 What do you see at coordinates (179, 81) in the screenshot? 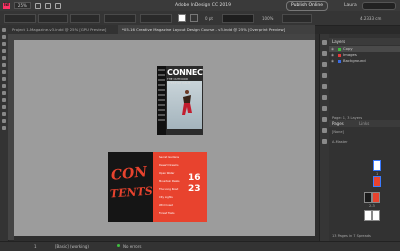
I see `cover-subtitle: THE OUTDOOR LIFESTYLE ISSUE` at bounding box center [179, 81].